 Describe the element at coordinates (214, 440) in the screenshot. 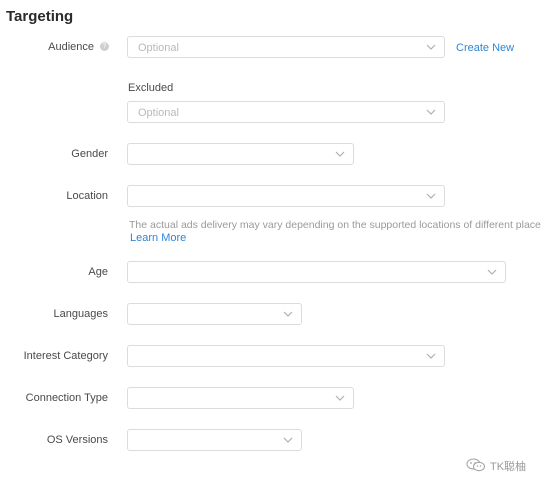

I see `os-versions-select` at that location.